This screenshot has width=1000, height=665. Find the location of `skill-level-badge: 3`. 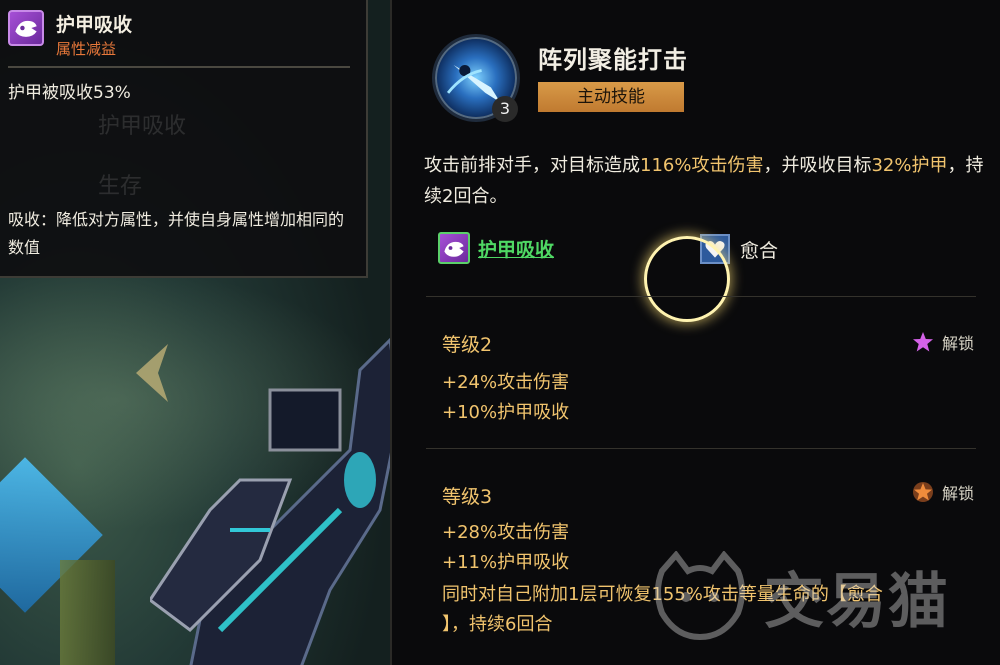

skill-level-badge: 3 is located at coordinates (505, 109).